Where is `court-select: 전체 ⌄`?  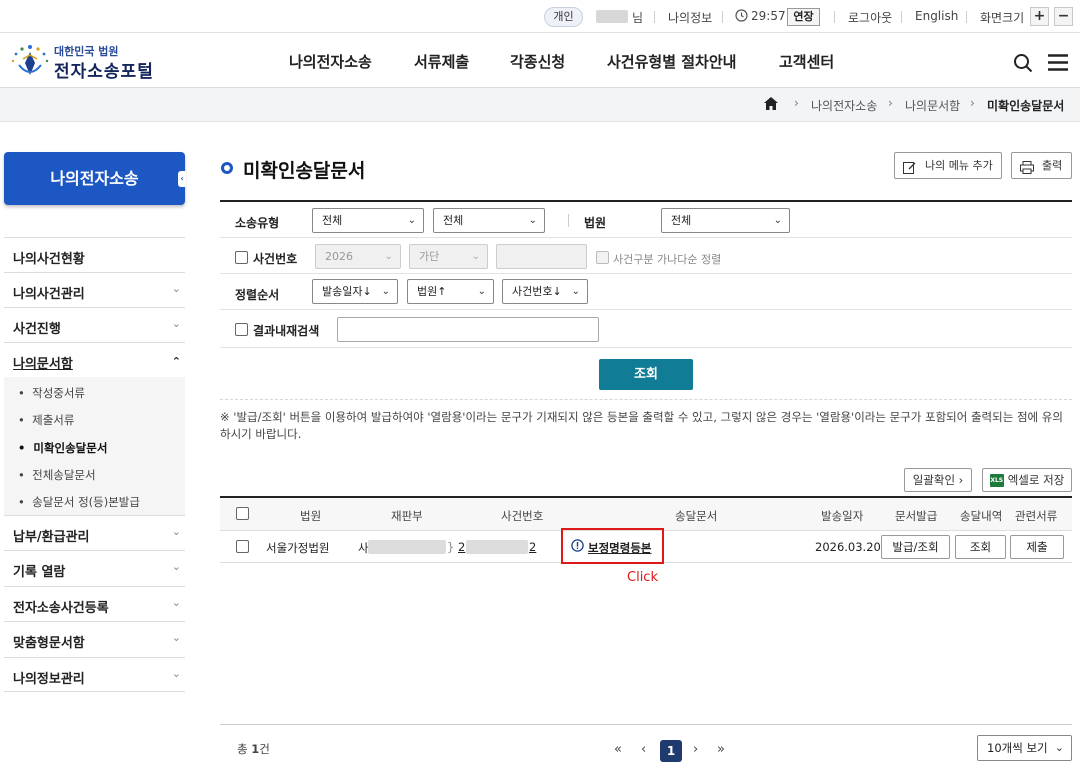 court-select: 전체 ⌄ is located at coordinates (725, 220).